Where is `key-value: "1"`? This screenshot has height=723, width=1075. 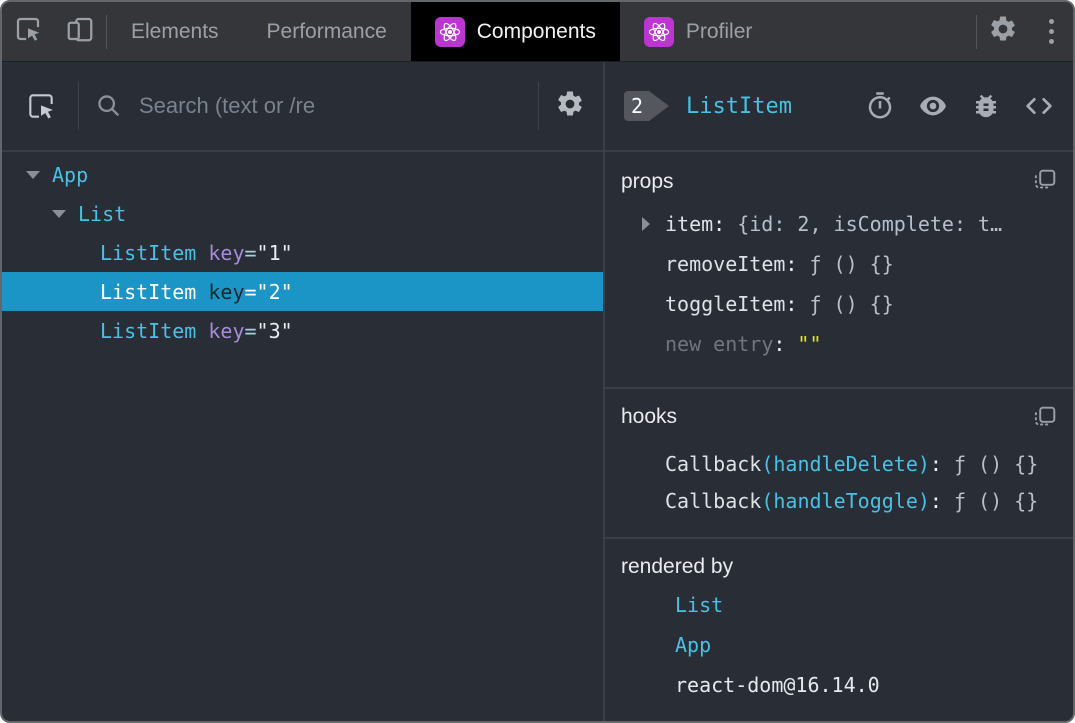
key-value: "1" is located at coordinates (274, 252).